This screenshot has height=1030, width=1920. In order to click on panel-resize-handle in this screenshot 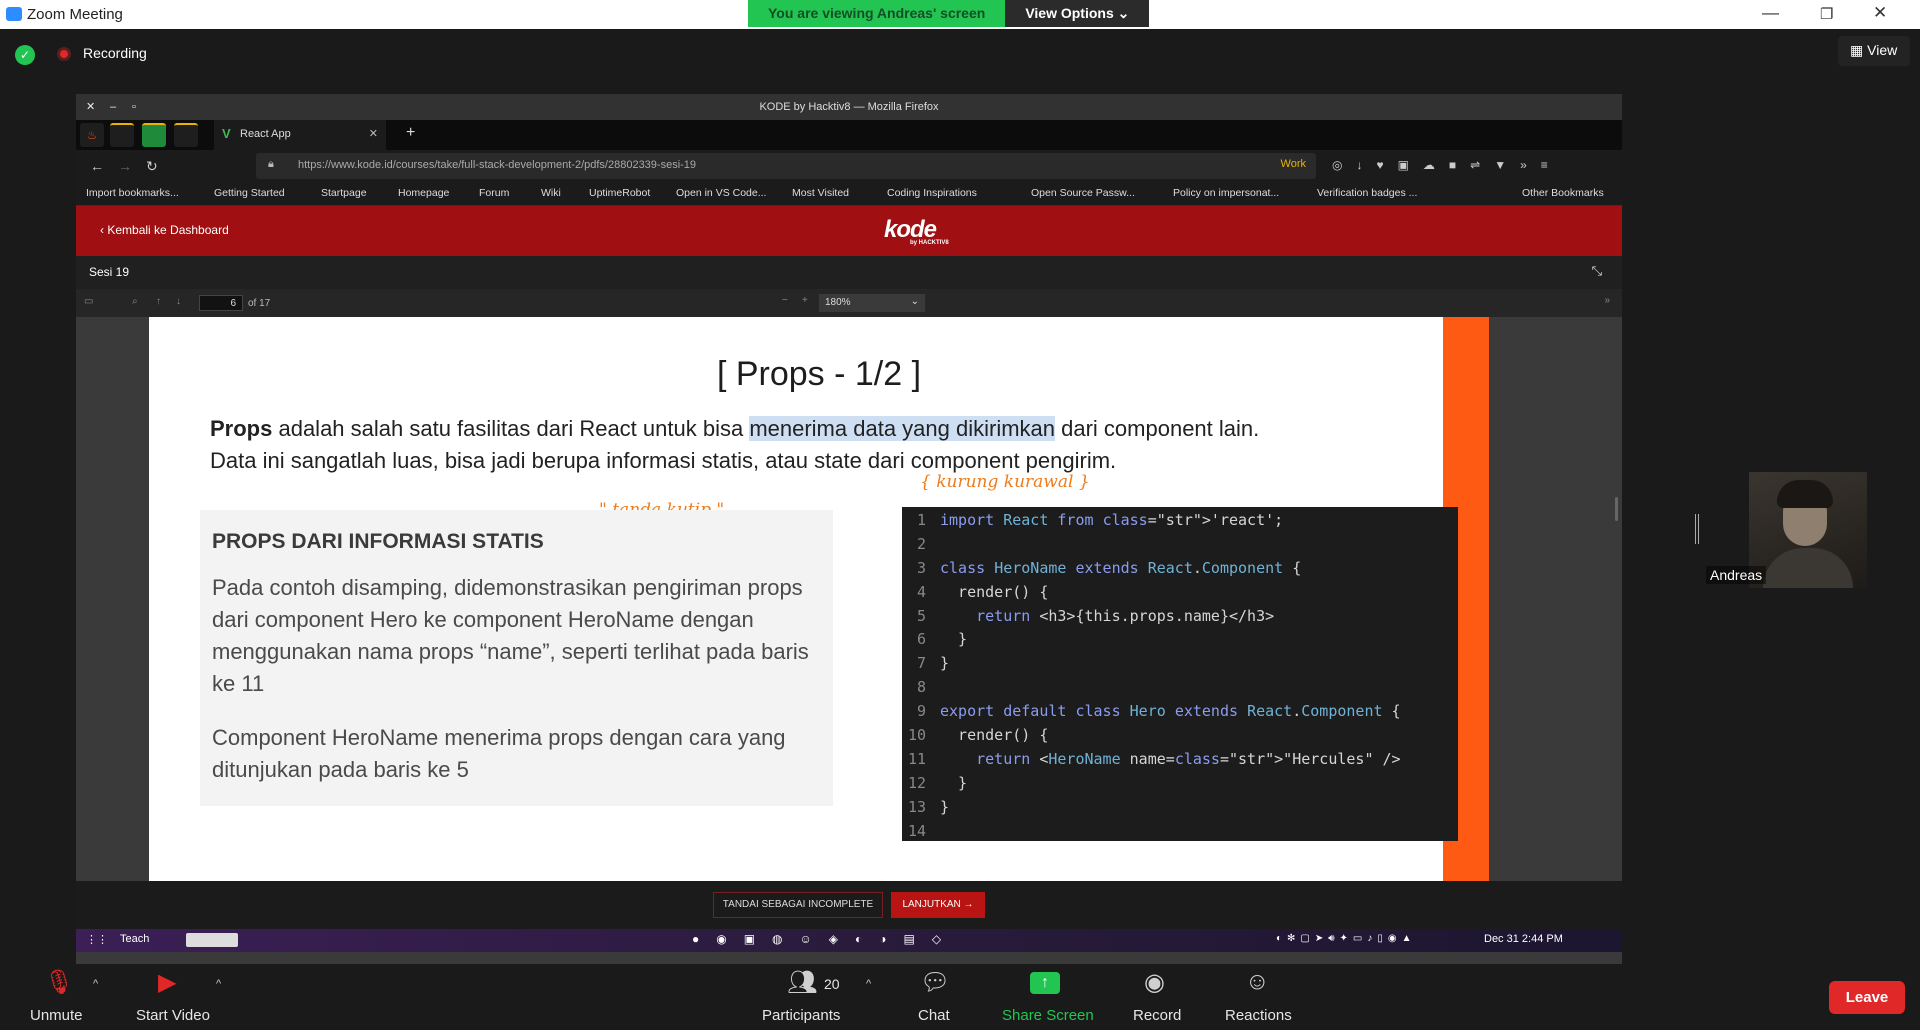, I will do `click(1697, 529)`.